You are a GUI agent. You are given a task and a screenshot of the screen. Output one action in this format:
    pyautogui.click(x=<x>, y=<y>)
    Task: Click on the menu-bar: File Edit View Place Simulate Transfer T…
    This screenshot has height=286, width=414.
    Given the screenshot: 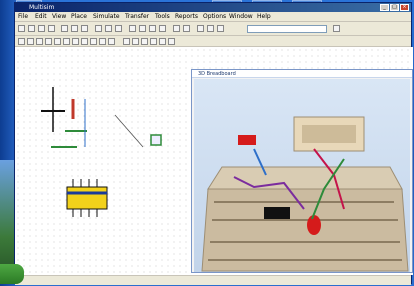 What is the action you would take?
    pyautogui.click(x=213, y=17)
    